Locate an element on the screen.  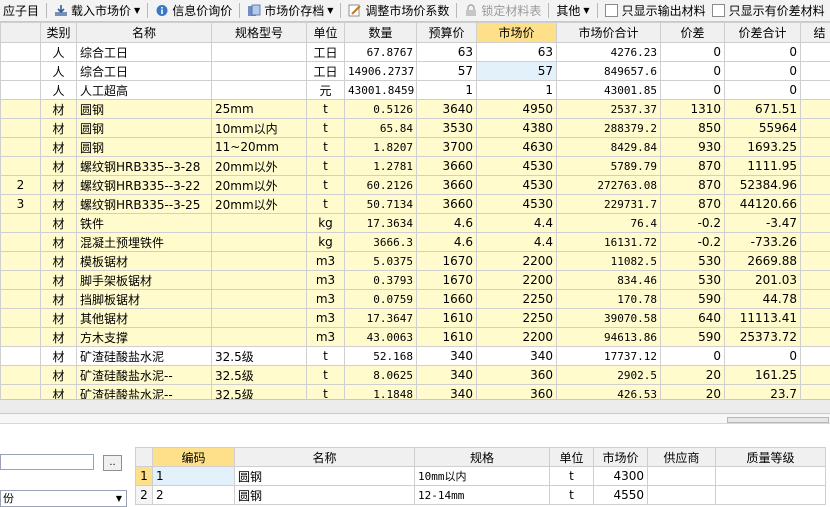
cell-unit: kg is located at coordinates (325, 242).